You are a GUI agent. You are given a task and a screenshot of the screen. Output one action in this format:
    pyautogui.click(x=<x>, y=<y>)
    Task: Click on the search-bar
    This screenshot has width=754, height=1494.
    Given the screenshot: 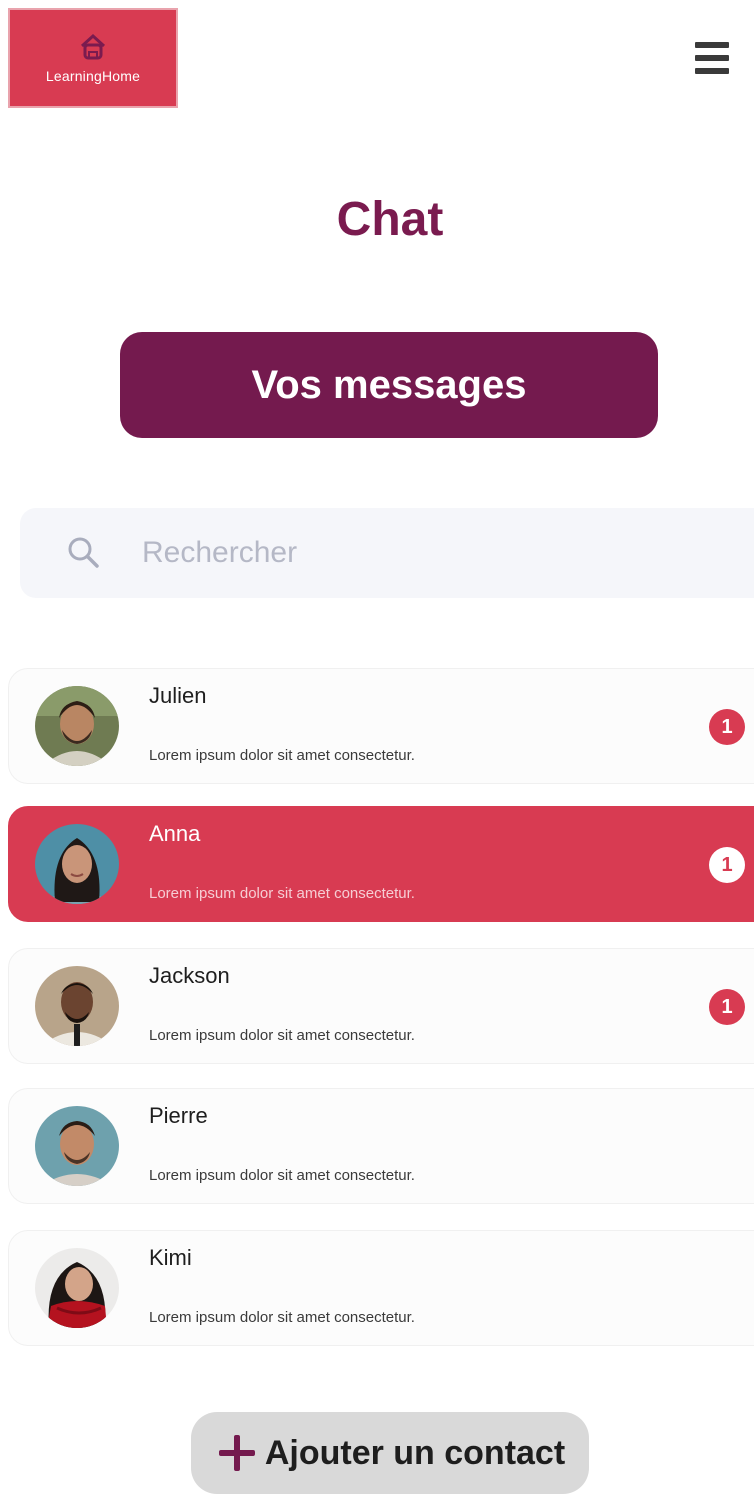 What is the action you would take?
    pyautogui.click(x=387, y=553)
    